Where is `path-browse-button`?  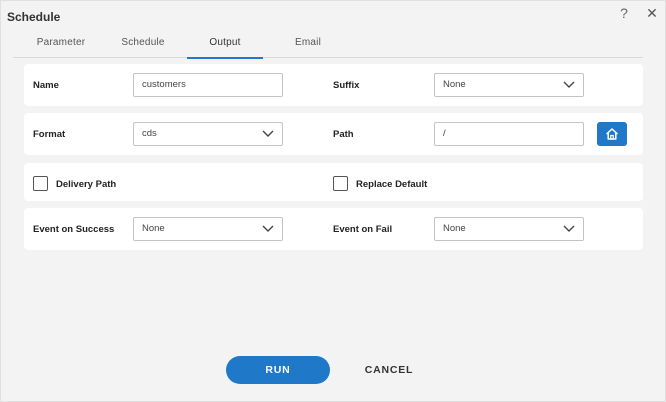 path-browse-button is located at coordinates (612, 134).